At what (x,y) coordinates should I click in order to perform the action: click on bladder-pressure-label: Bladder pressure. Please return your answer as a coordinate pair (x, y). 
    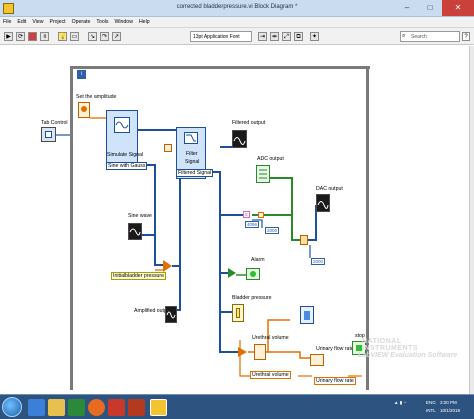
    Looking at the image, I should click on (252, 298).